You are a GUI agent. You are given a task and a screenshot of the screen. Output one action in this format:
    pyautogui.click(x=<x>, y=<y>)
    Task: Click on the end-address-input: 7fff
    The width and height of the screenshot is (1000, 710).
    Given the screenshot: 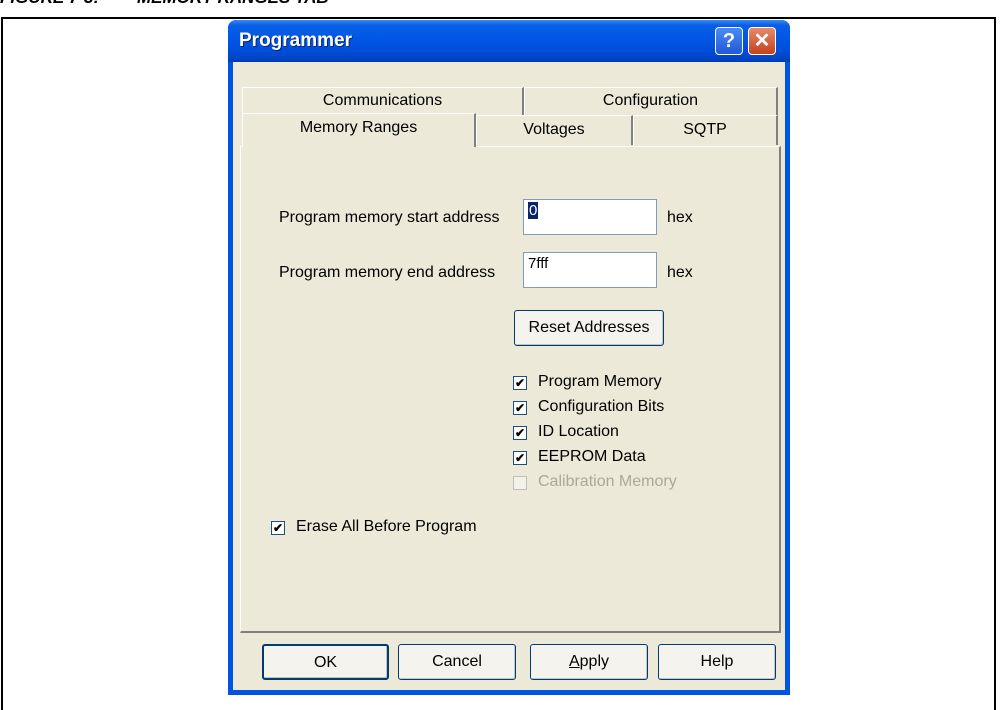 What is the action you would take?
    pyautogui.click(x=590, y=270)
    